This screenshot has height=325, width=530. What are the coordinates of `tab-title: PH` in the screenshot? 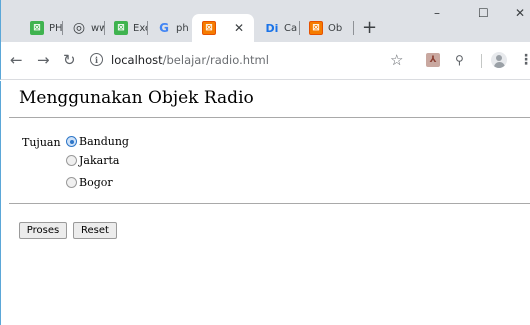 It's located at (56, 28).